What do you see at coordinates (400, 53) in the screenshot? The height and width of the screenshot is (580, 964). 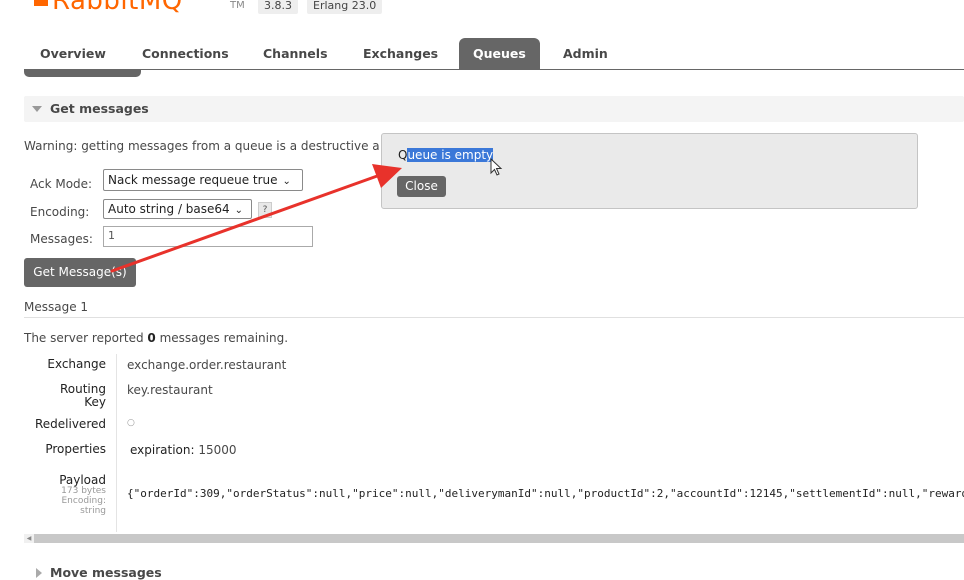 I see `tab-exchanges: Exchanges` at bounding box center [400, 53].